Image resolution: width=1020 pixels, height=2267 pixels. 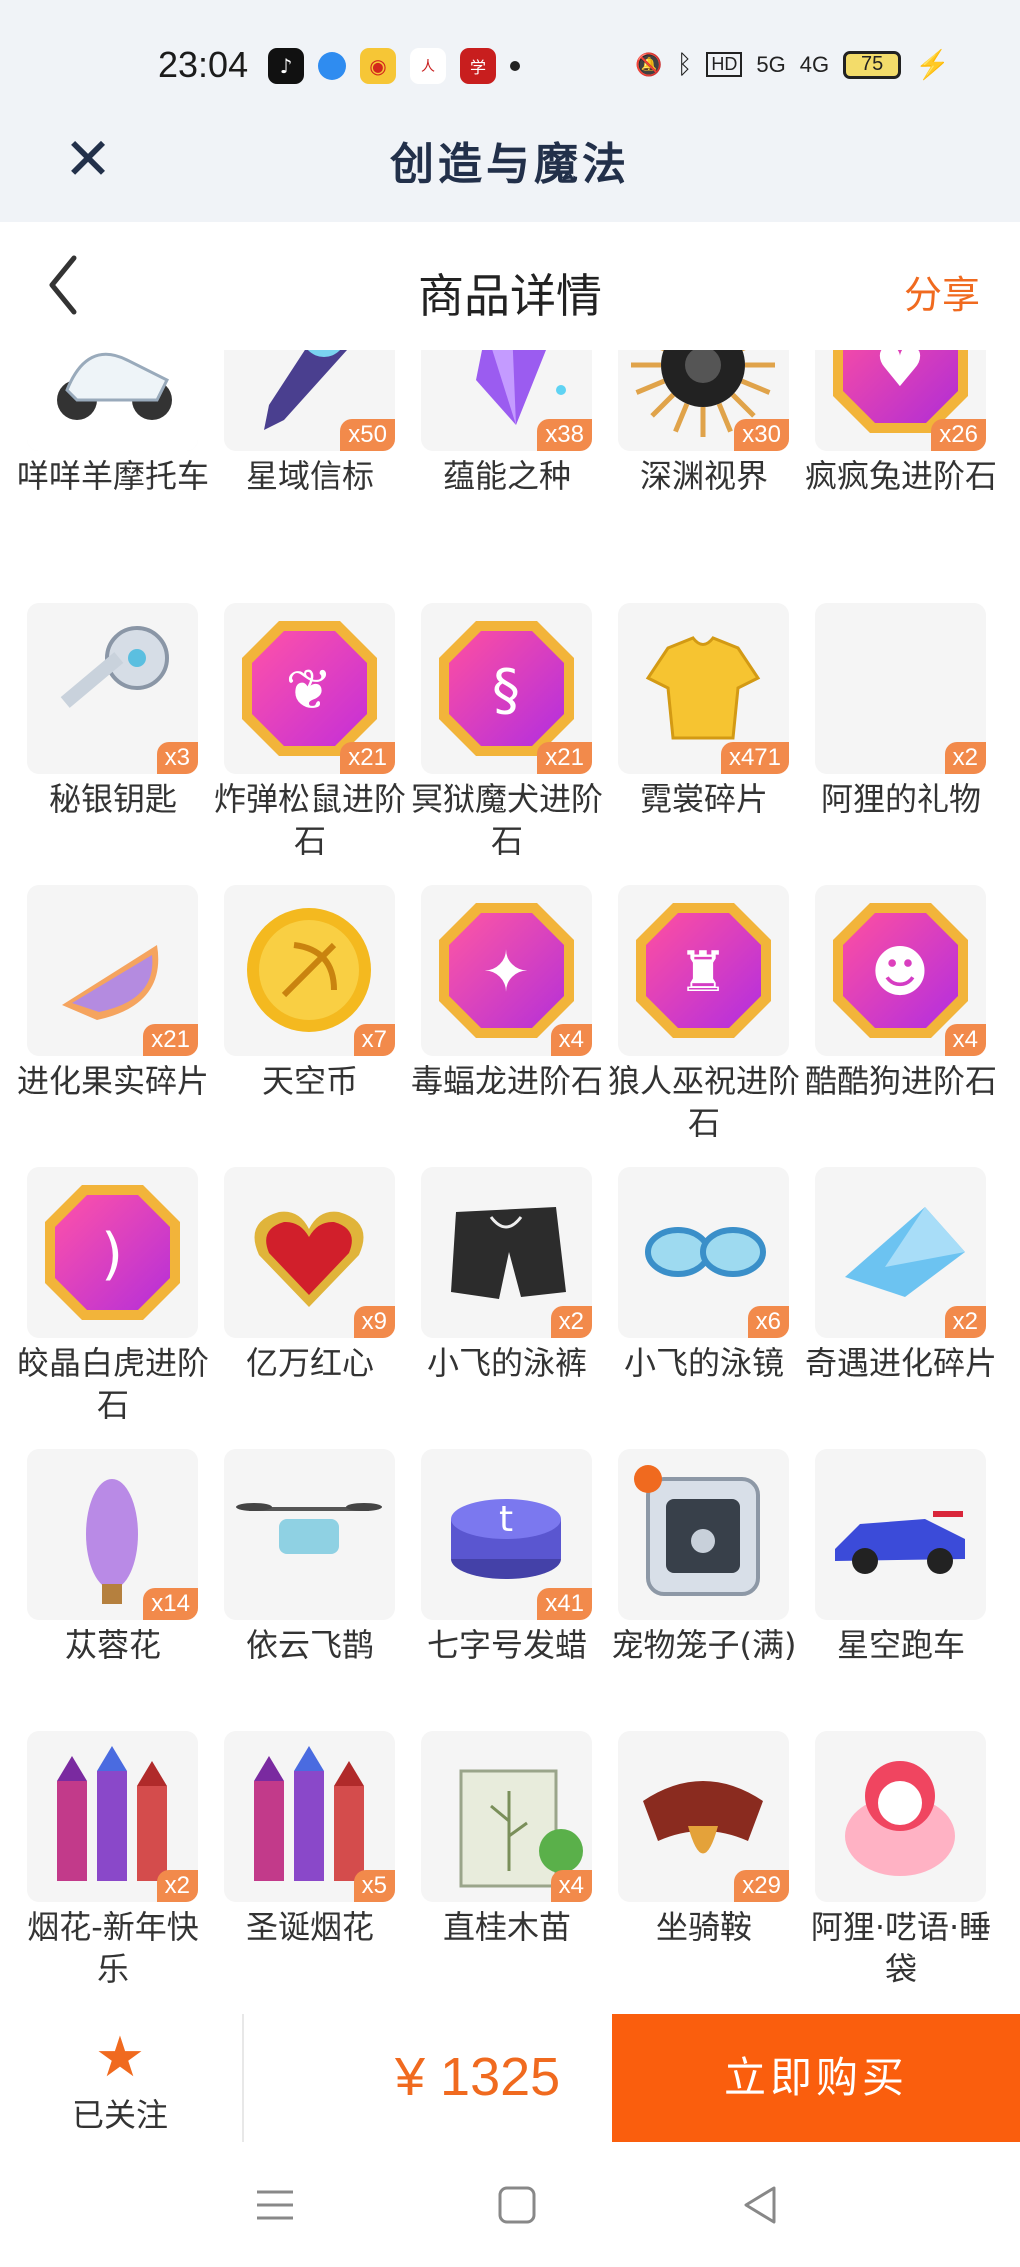 What do you see at coordinates (510, 166) in the screenshot?
I see `app-header: ✕ 创造与魔法` at bounding box center [510, 166].